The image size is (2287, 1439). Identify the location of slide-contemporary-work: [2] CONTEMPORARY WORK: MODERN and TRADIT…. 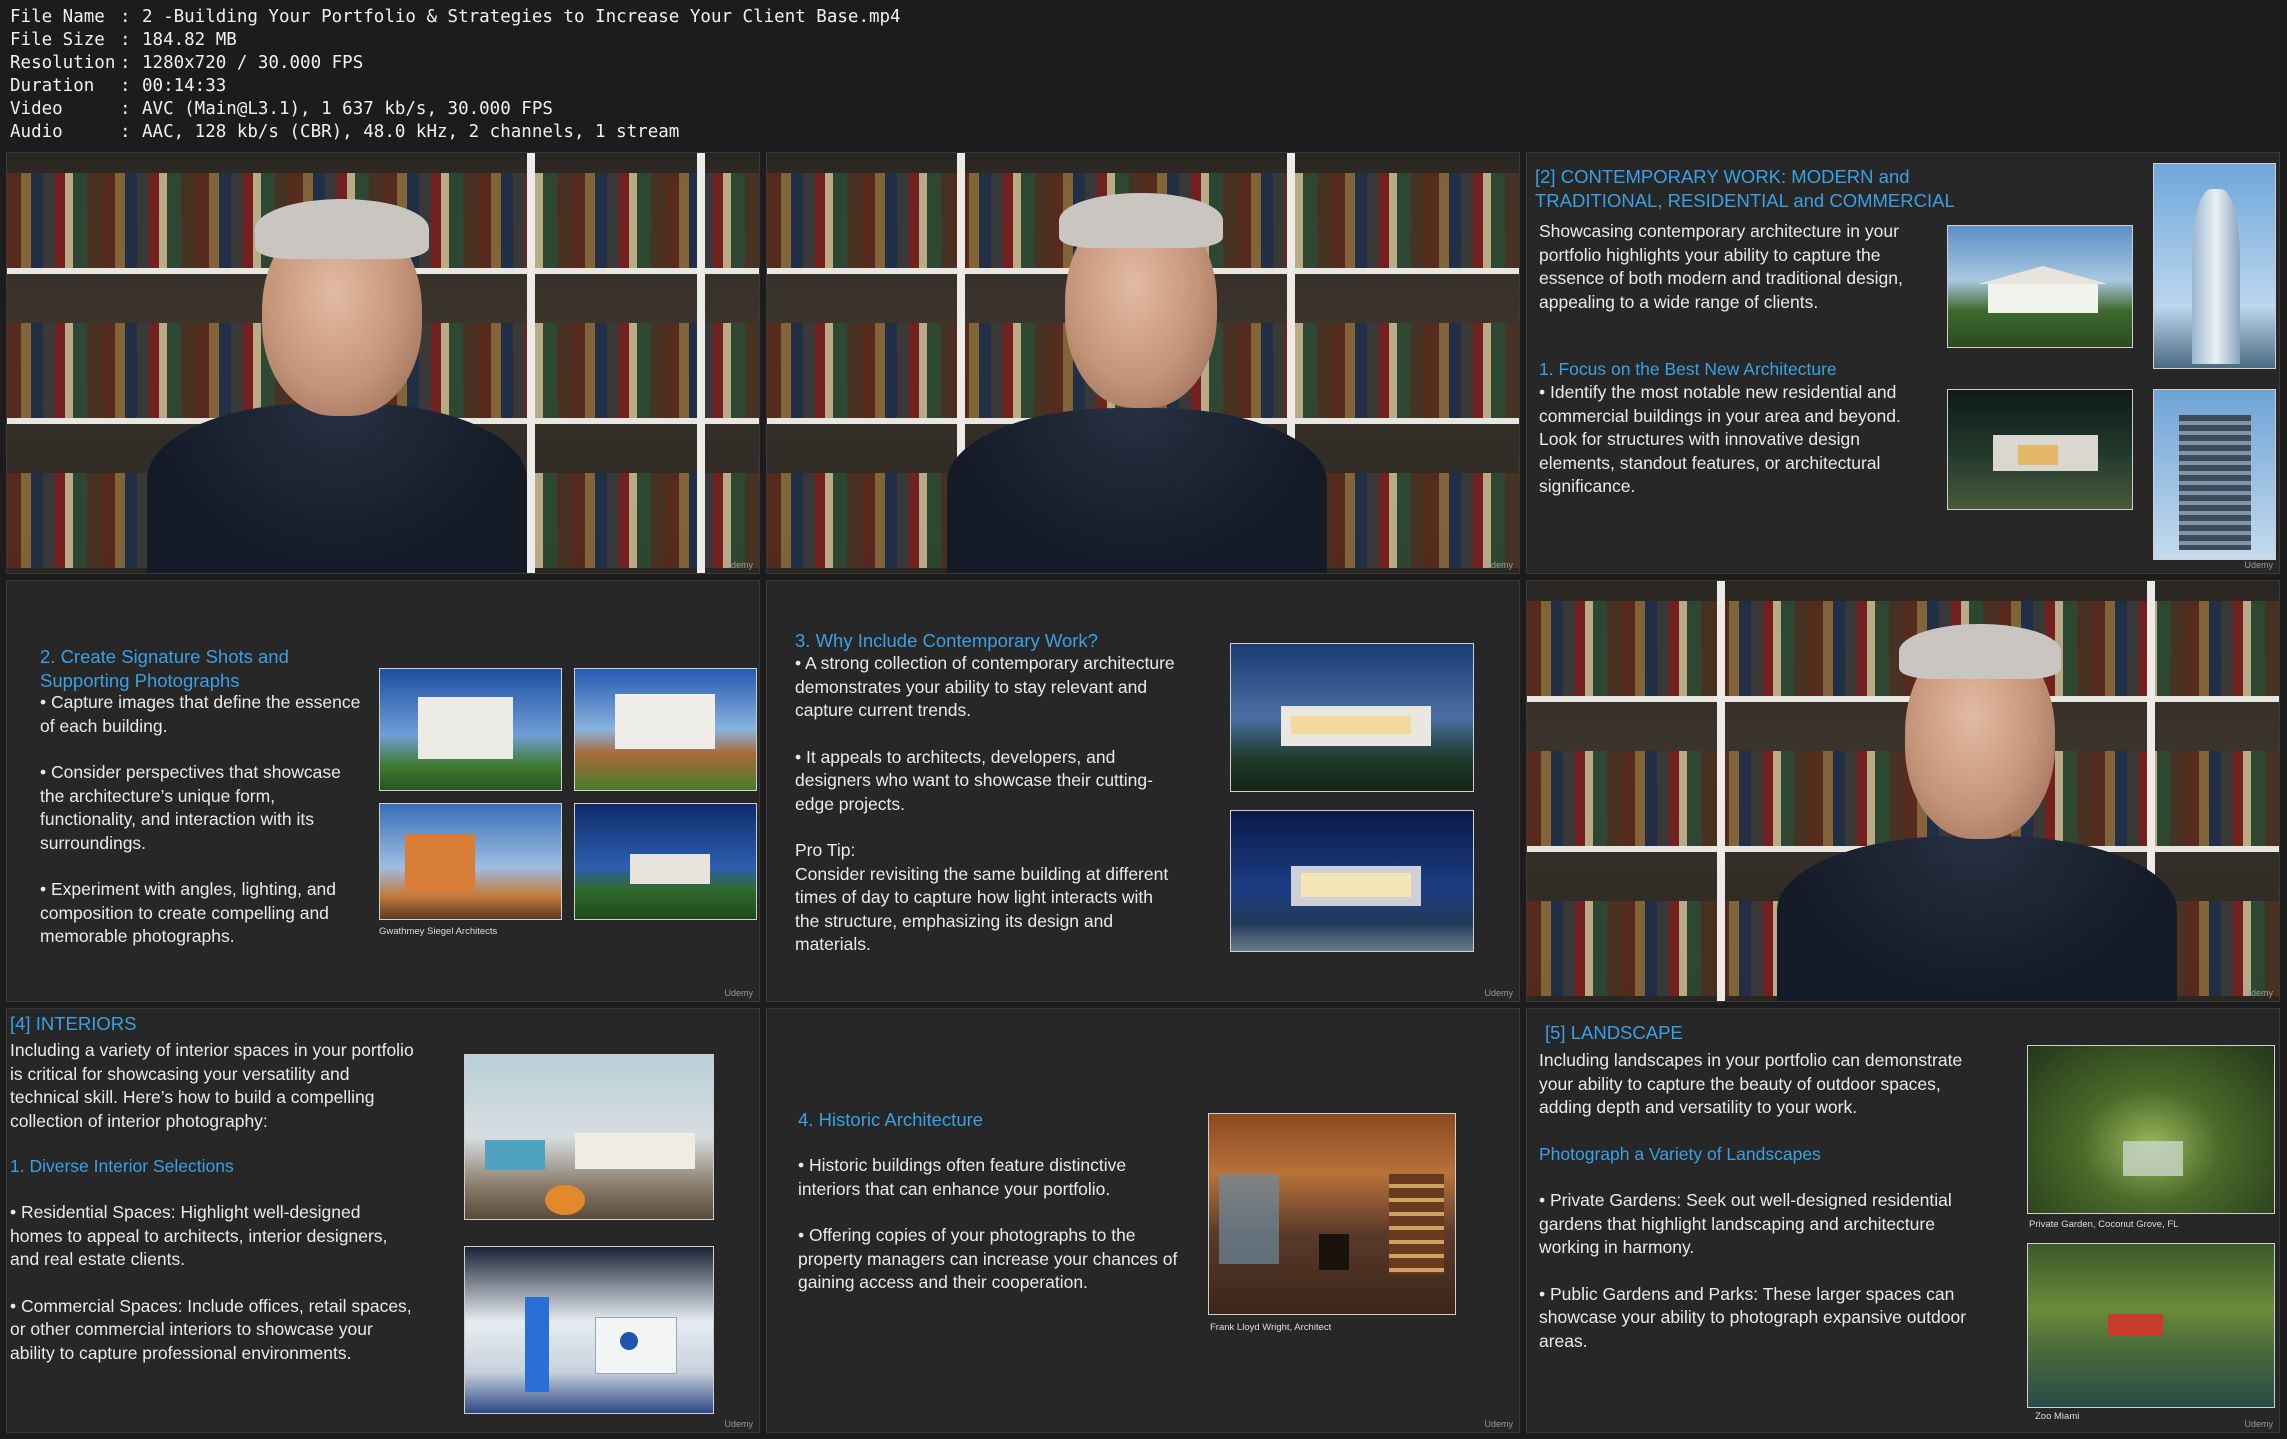
(1903, 363).